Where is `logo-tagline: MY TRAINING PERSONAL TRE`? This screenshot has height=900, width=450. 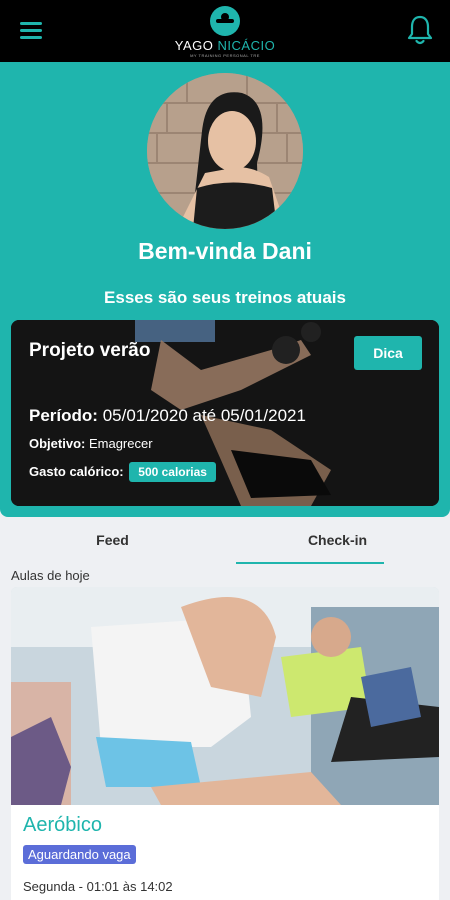
logo-tagline: MY TRAINING PERSONAL TRE is located at coordinates (225, 55).